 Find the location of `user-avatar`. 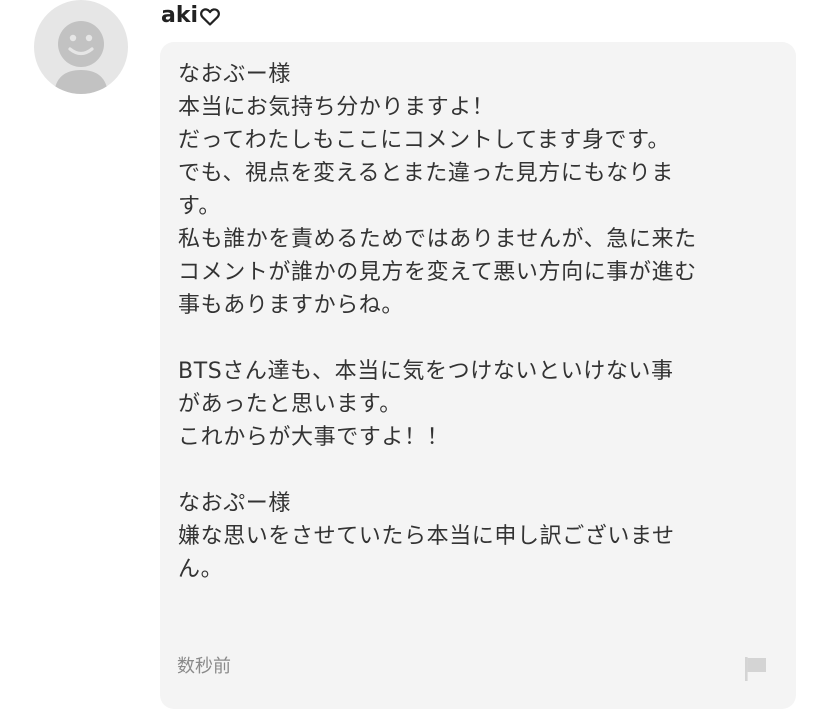

user-avatar is located at coordinates (81, 47).